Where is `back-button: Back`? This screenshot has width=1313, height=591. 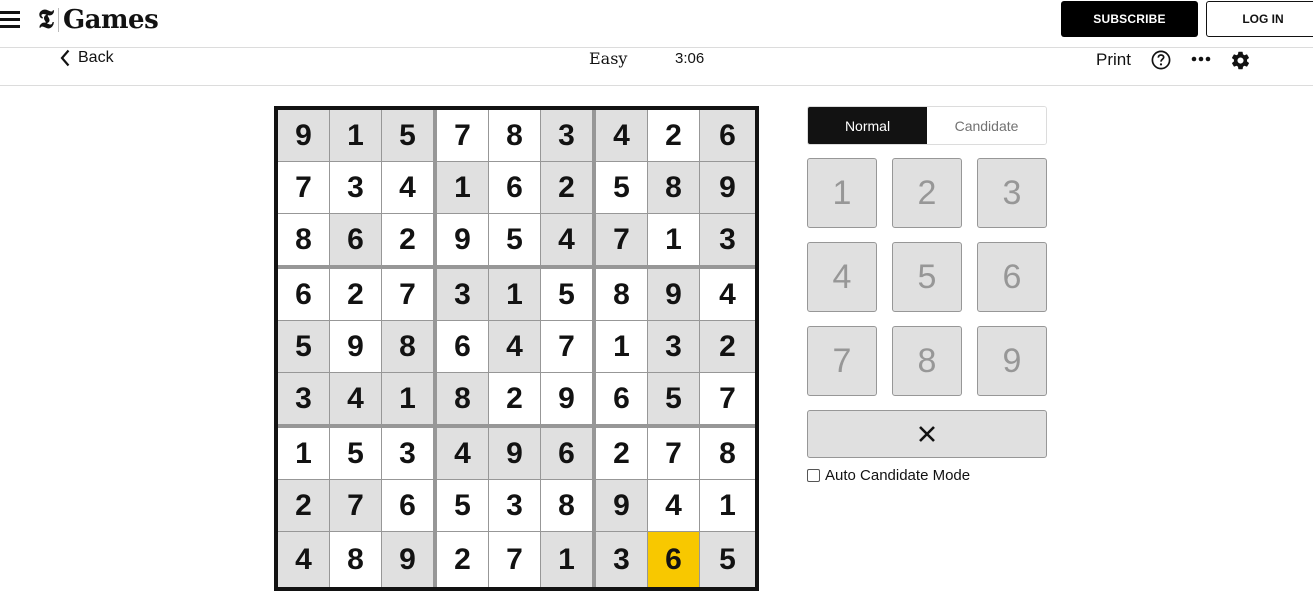
back-button: Back is located at coordinates (87, 58).